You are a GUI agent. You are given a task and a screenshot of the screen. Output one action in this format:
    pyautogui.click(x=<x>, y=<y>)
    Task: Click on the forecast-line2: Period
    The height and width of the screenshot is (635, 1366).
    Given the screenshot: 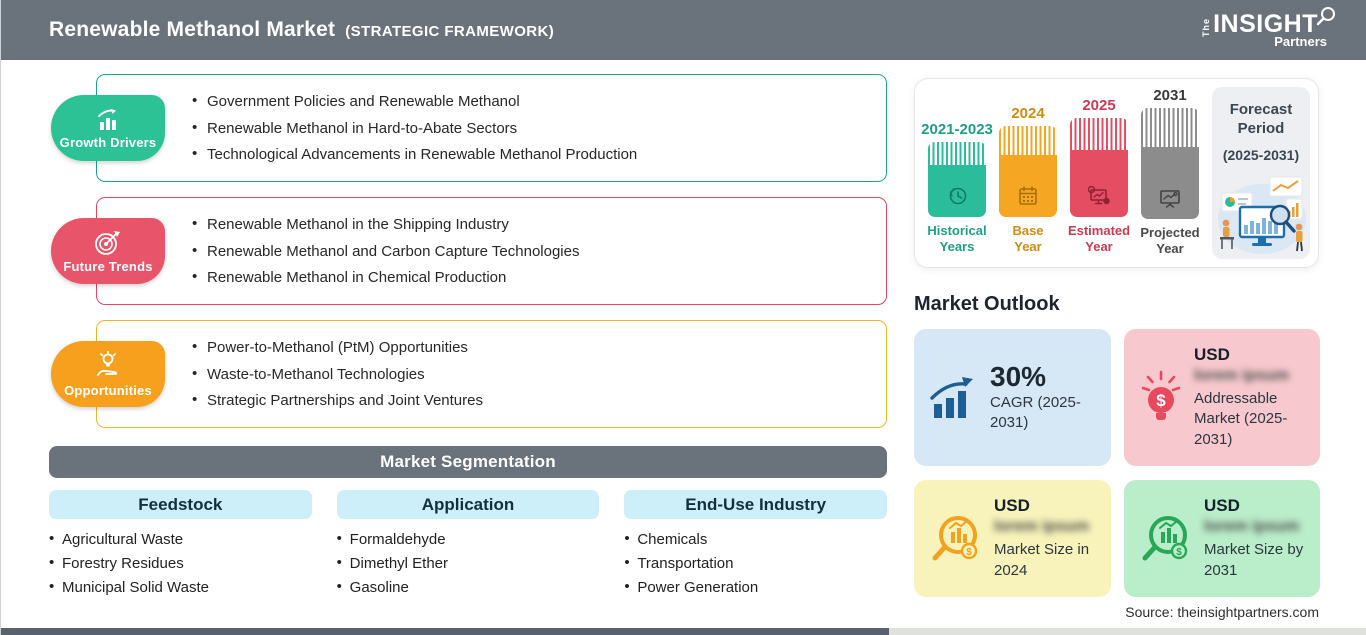 What is the action you would take?
    pyautogui.click(x=1261, y=128)
    